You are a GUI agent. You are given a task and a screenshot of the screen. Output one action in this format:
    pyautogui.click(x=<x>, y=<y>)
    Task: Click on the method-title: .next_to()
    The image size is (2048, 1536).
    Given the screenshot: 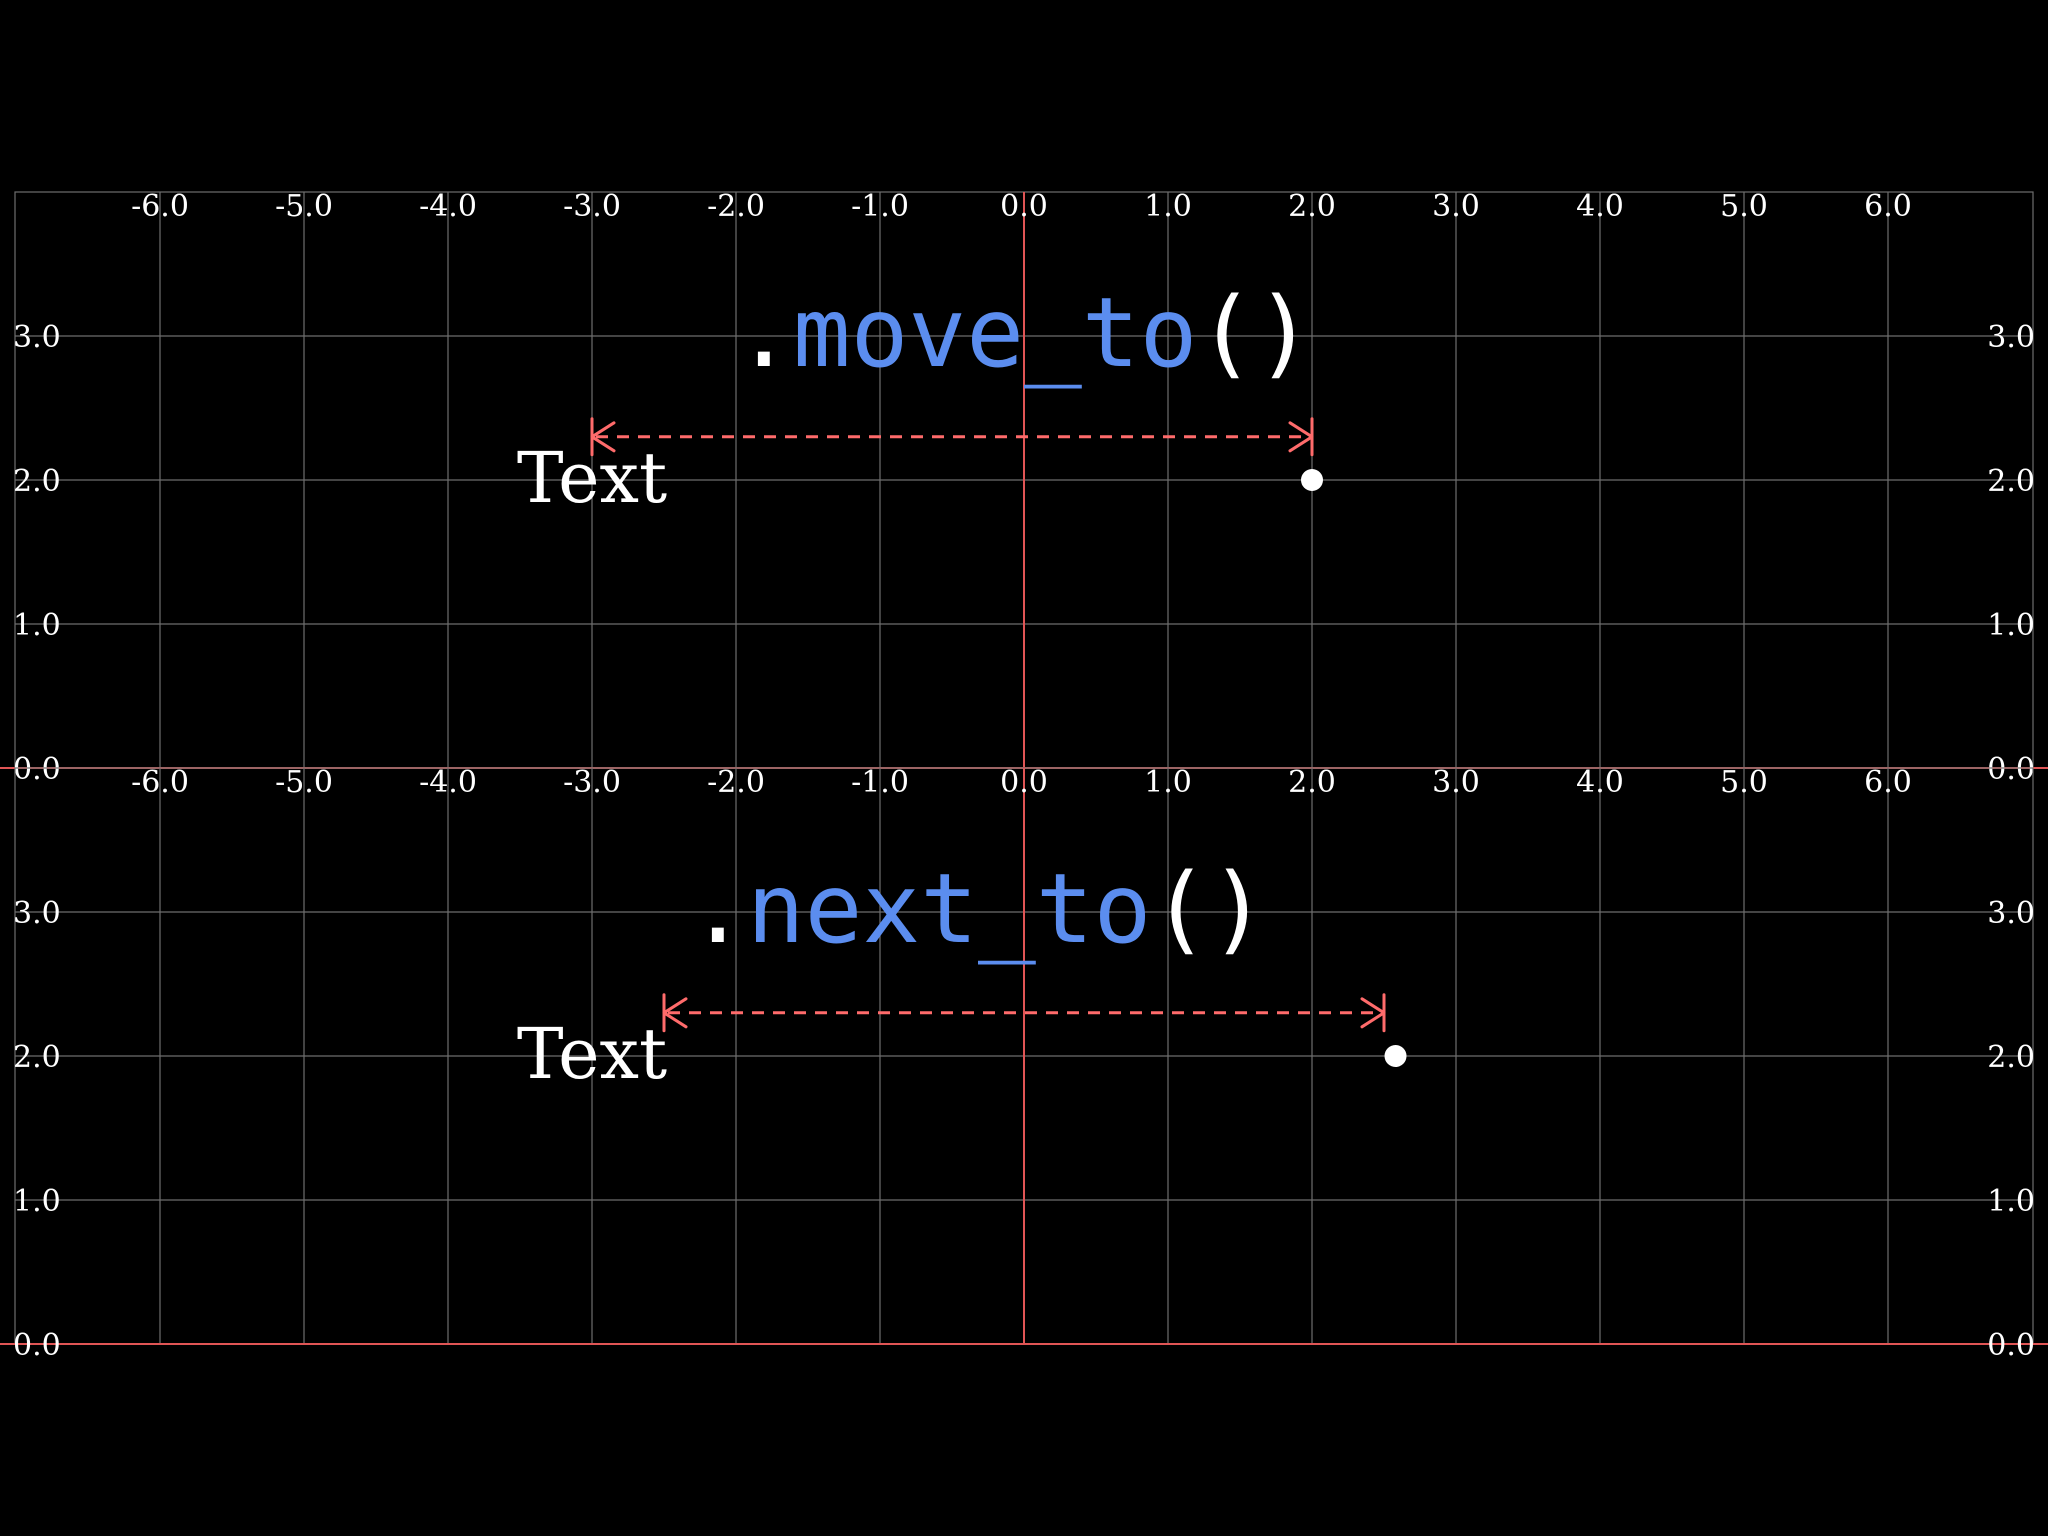 What is the action you would take?
    pyautogui.click(x=978, y=909)
    